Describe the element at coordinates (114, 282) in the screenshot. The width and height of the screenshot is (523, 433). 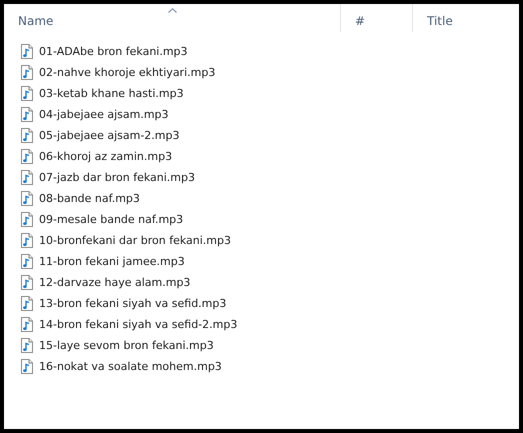
I see `file-name: 12-darvaze haye alam.mp3` at that location.